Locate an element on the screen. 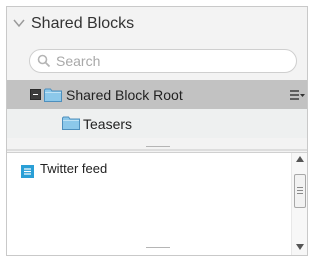 Image resolution: width=320 pixels, height=261 pixels. list-item-label: Twitter feed is located at coordinates (74, 168).